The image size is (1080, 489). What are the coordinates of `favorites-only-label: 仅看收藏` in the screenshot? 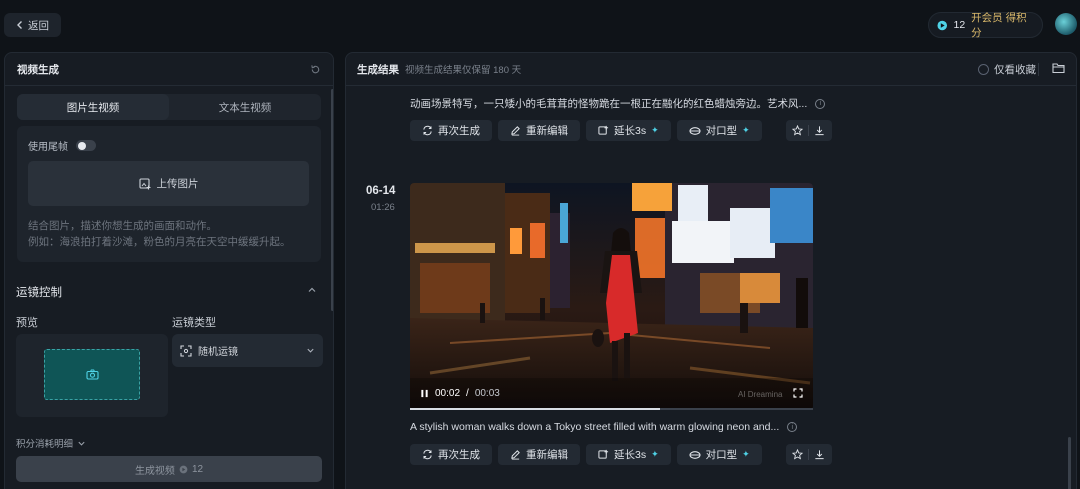 It's located at (1015, 70).